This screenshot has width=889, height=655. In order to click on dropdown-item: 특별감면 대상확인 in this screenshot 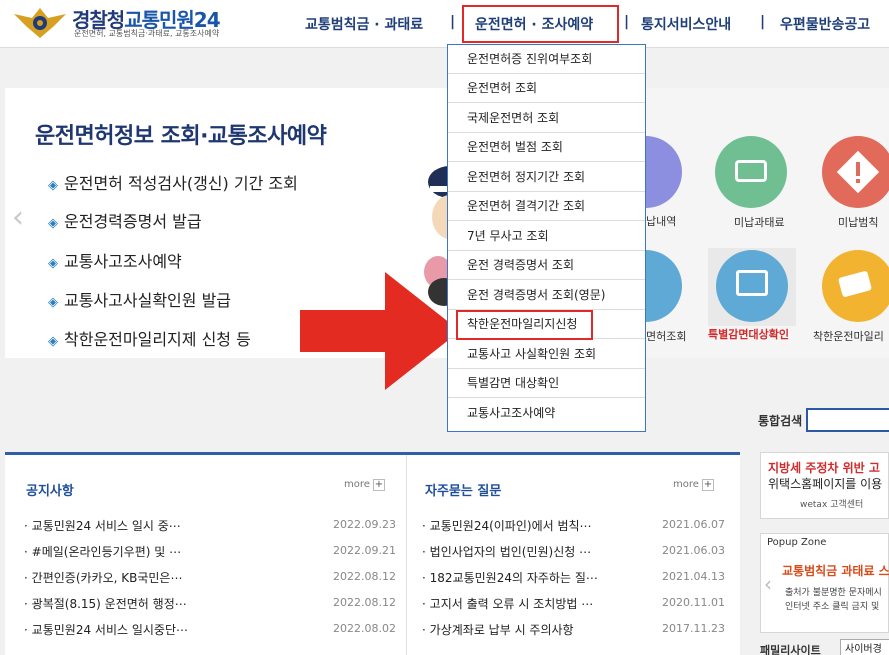, I will do `click(546, 383)`.